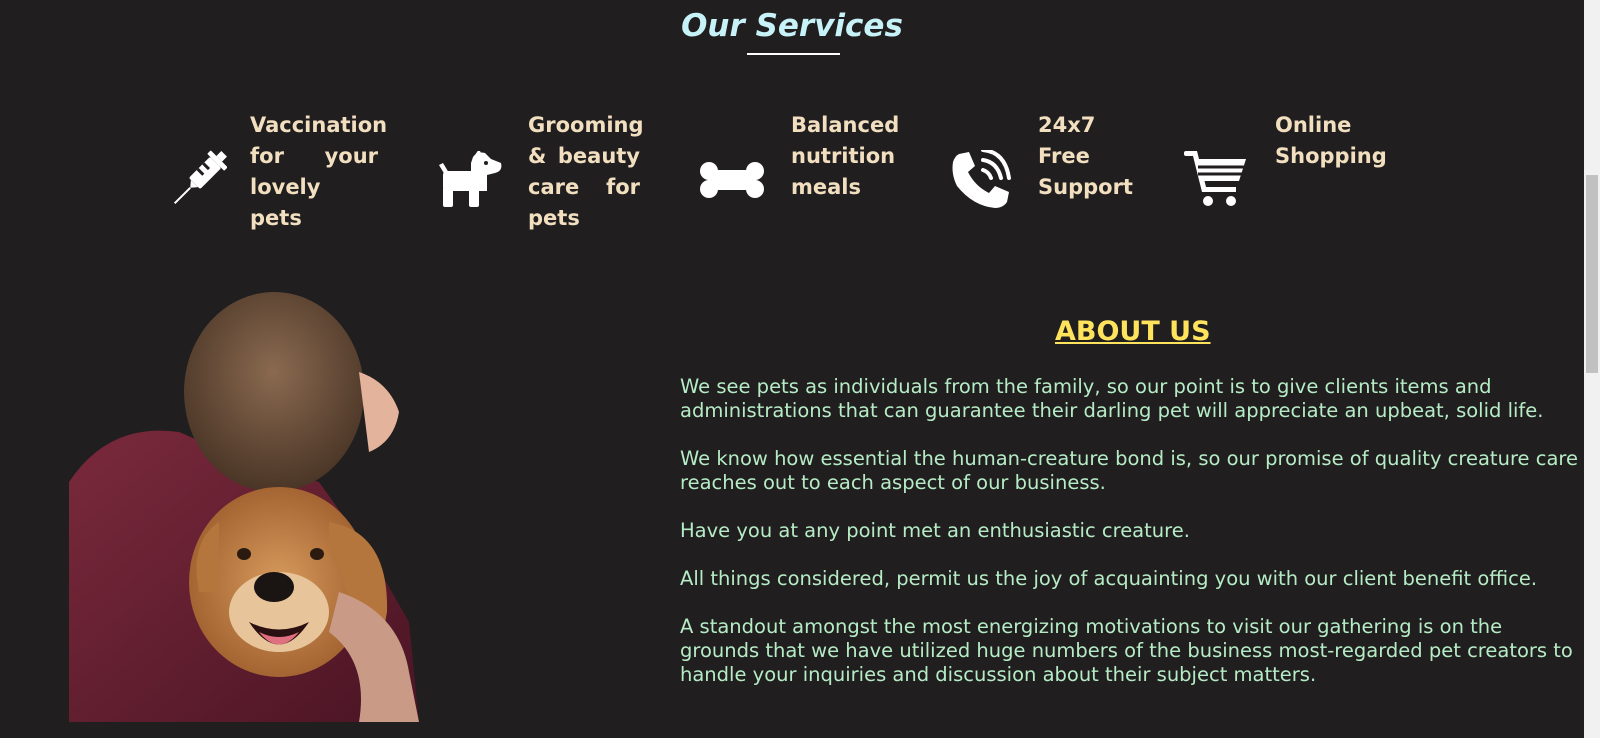 The width and height of the screenshot is (1600, 738). Describe the element at coordinates (1331, 140) in the screenshot. I see `service-label: Online Shopping` at that location.